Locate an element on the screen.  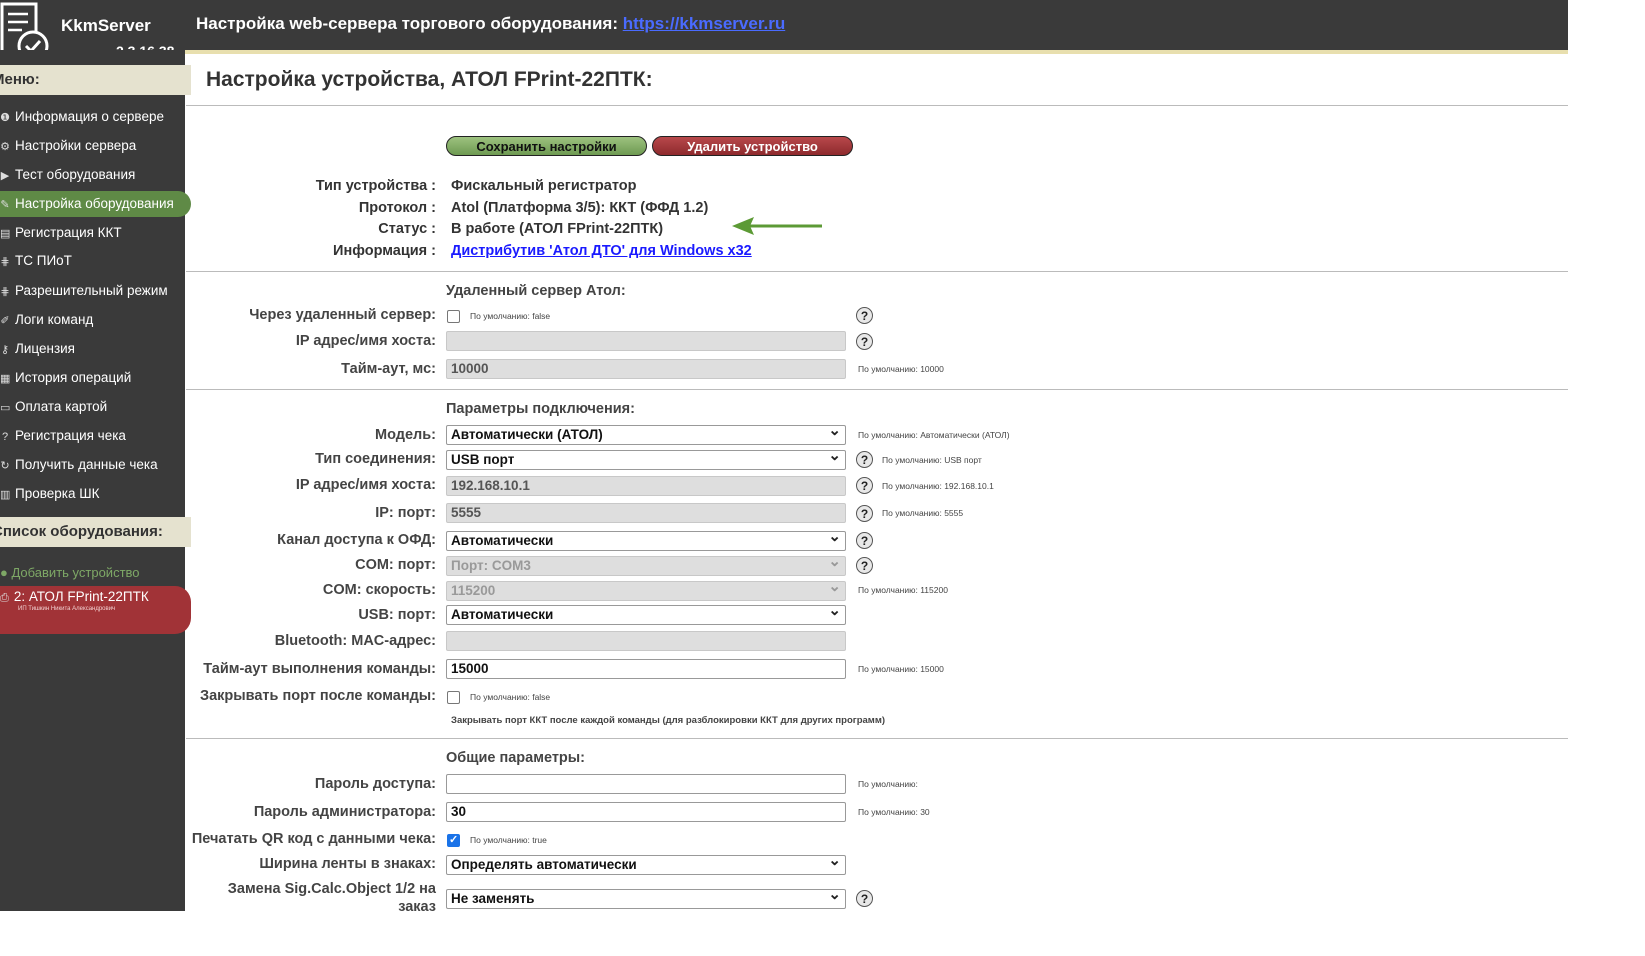
connection-type-hint: По умолчанию: USB порт is located at coordinates (932, 460).